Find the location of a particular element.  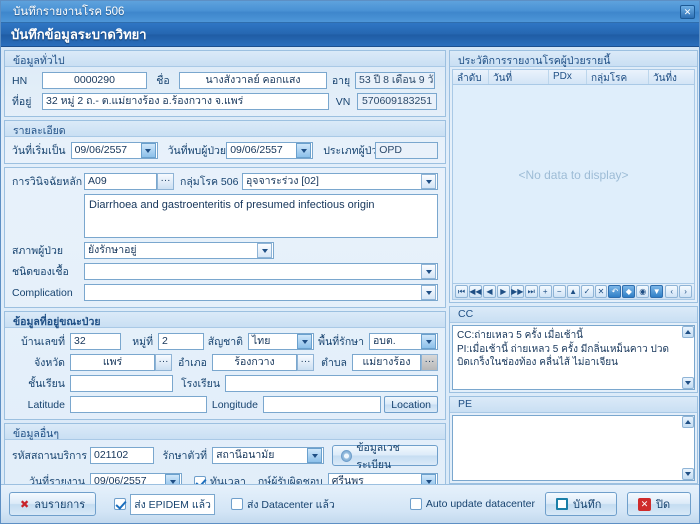

close-icon: ✕ is located at coordinates (687, 11).